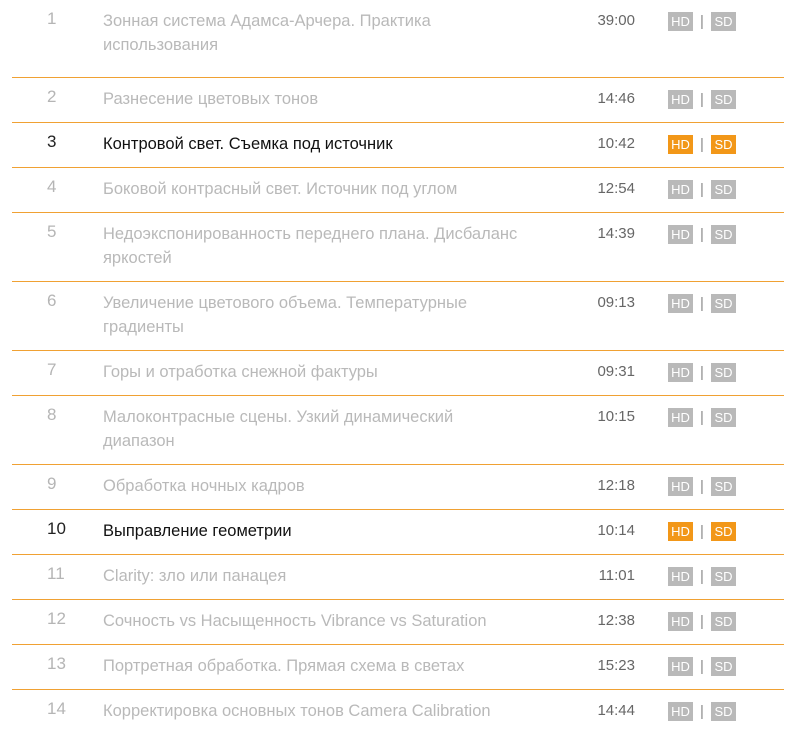  I want to click on lesson-title: Разнесение цветовых тонов, so click(313, 99).